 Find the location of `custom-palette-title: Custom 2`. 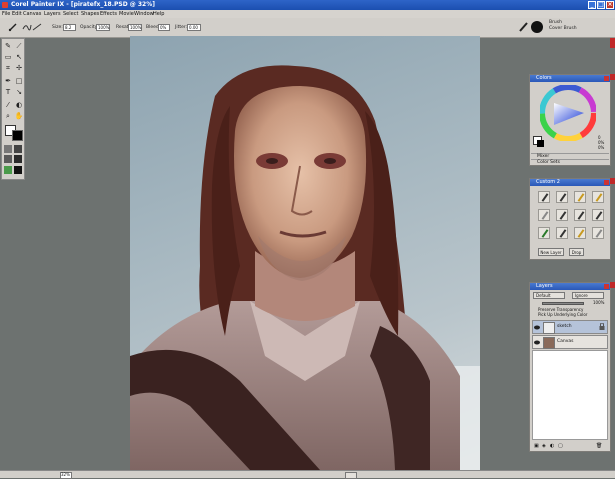

custom-palette-title: Custom 2 is located at coordinates (548, 182).